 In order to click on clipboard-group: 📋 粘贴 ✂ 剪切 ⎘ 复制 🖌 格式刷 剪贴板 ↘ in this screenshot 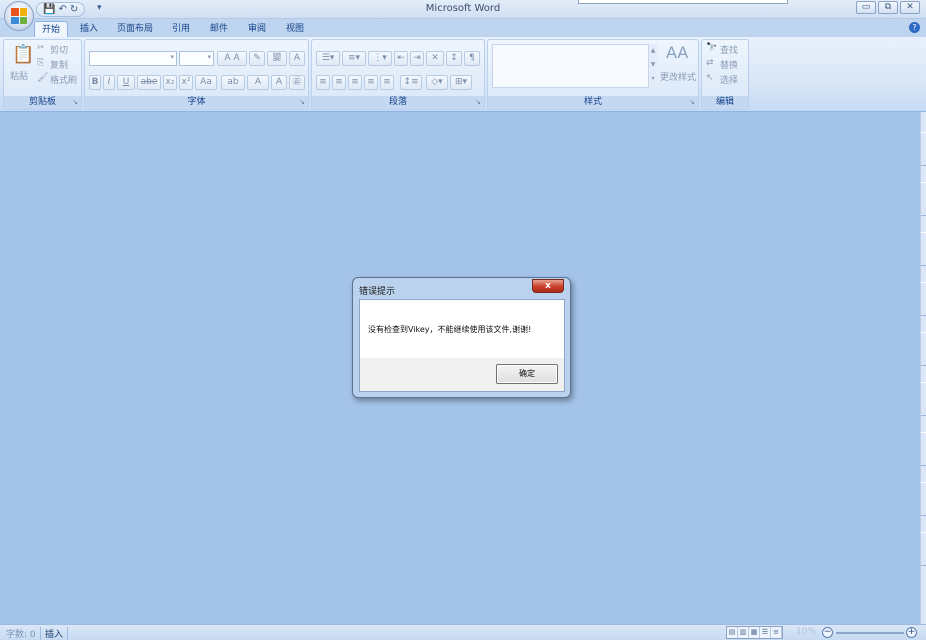, I will do `click(42, 74)`.